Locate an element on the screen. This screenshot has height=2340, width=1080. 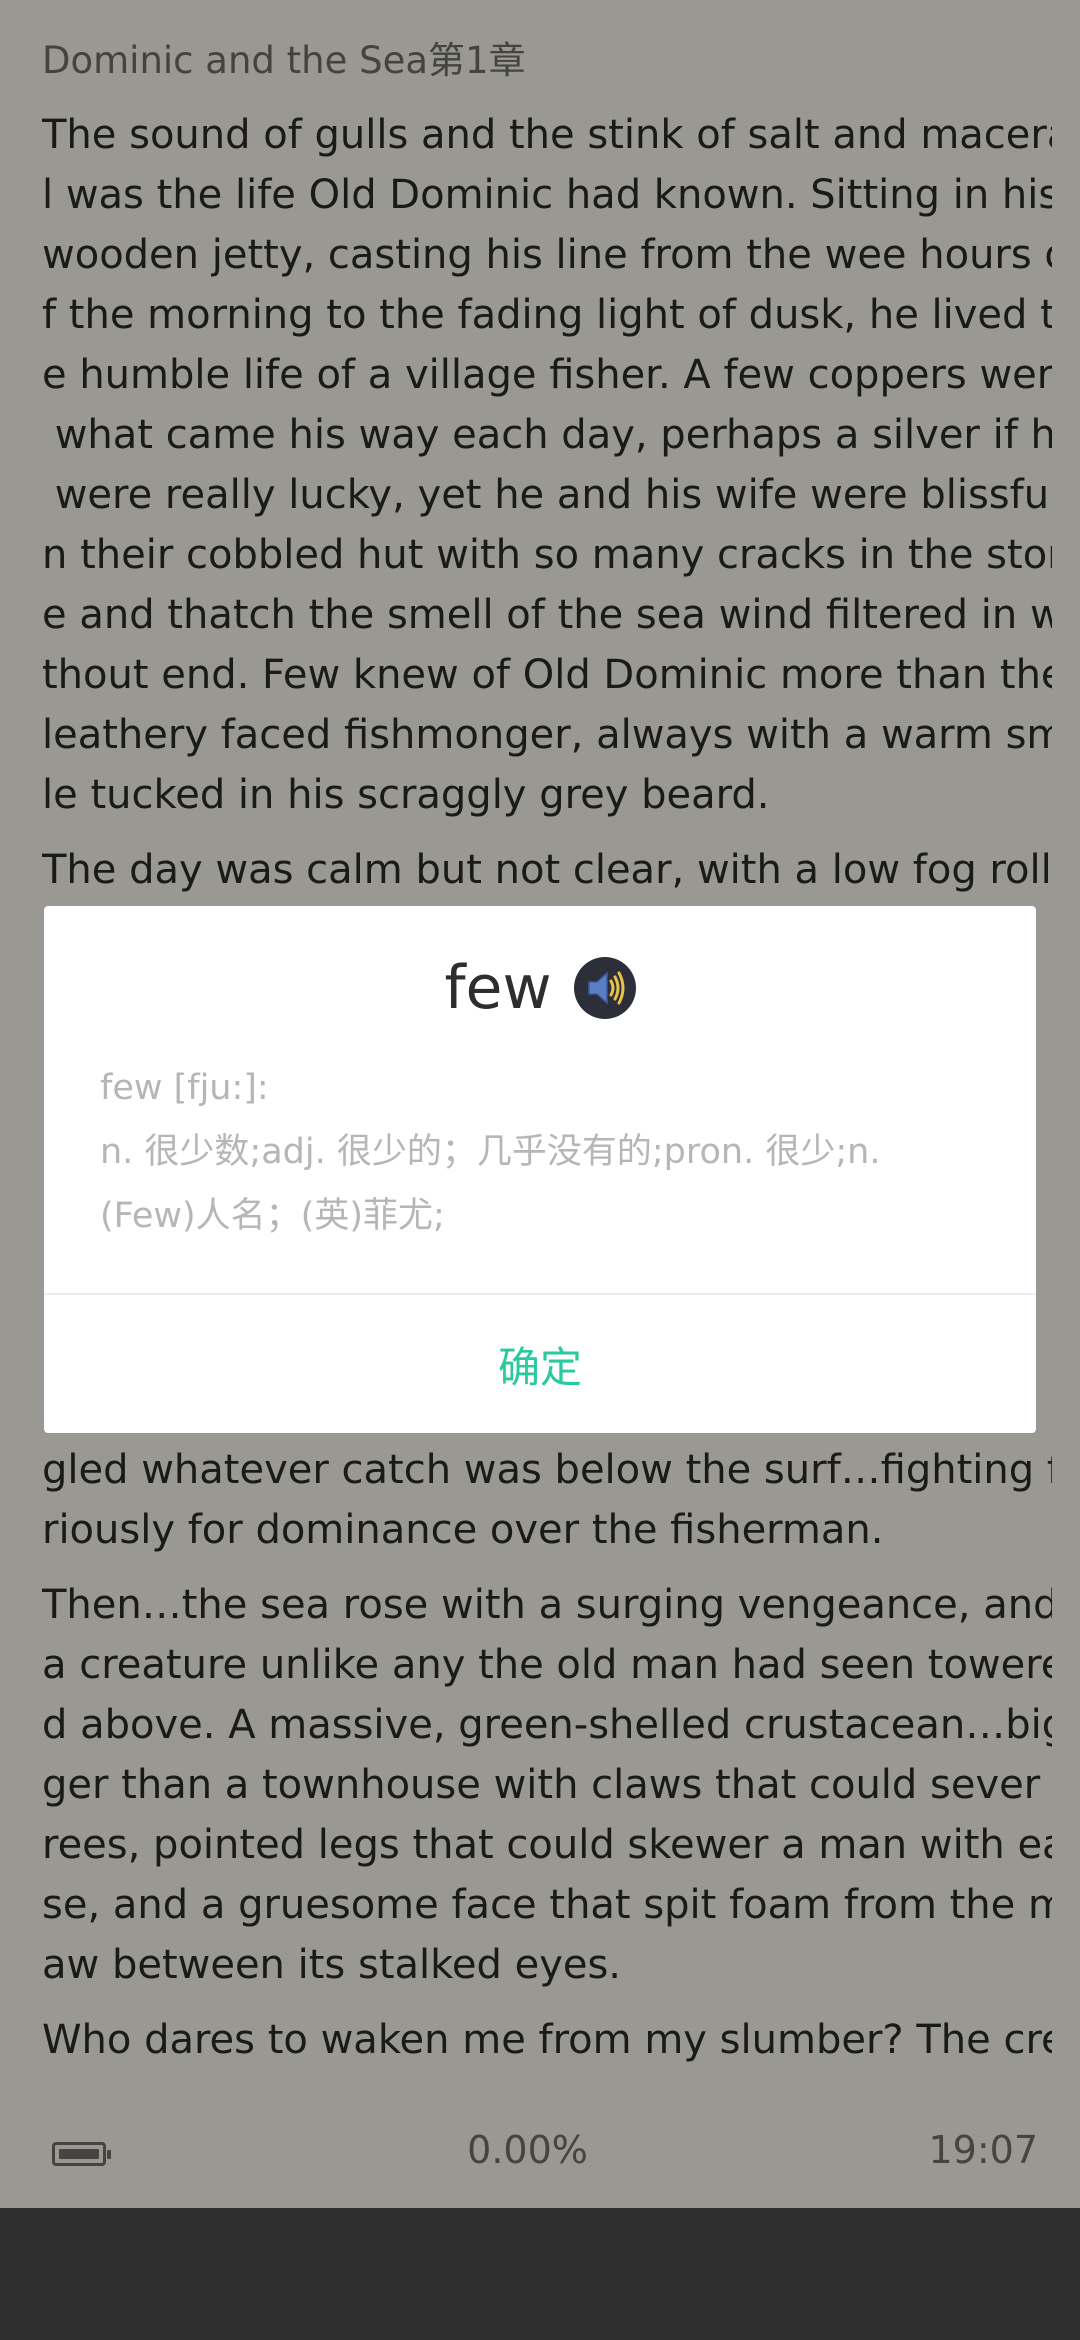
definition-line: few [fju:]: is located at coordinates (184, 1088).